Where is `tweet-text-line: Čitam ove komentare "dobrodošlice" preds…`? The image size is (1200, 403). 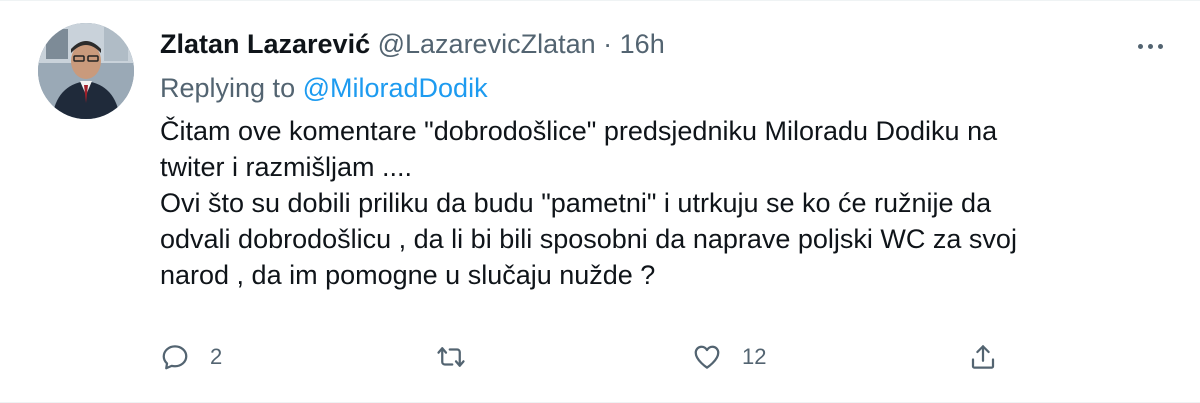 tweet-text-line: Čitam ove komentare "dobrodošlice" preds… is located at coordinates (579, 131).